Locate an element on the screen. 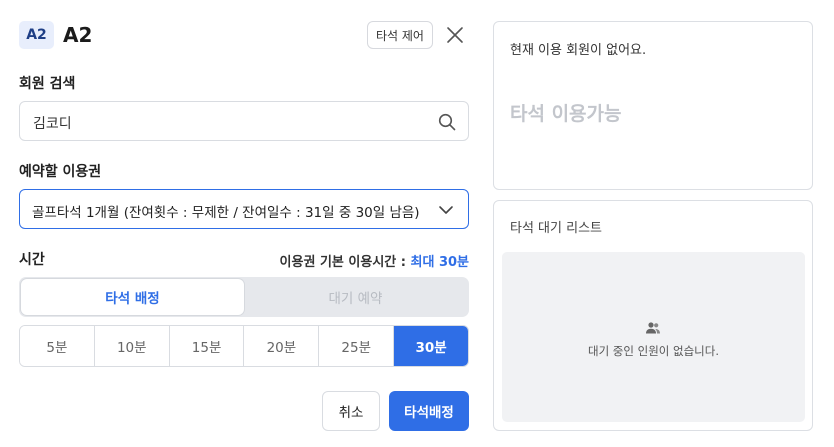 Image resolution: width=834 pixels, height=447 pixels. seat-availability-text: 타석 이용가능 is located at coordinates (566, 114).